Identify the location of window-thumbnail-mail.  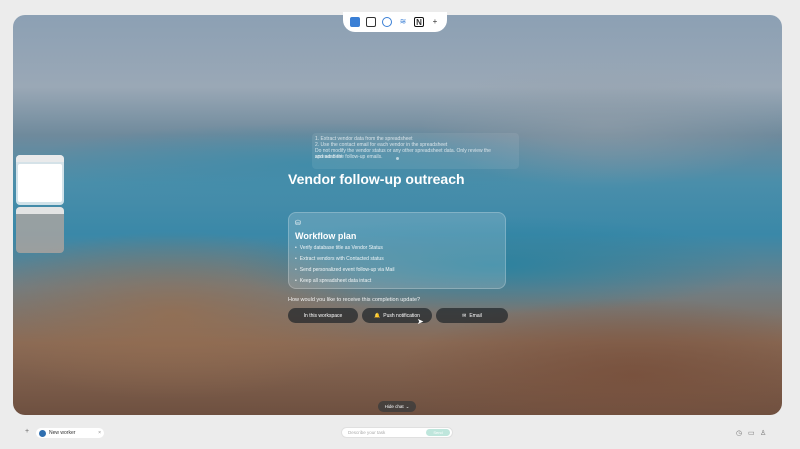
(40, 230).